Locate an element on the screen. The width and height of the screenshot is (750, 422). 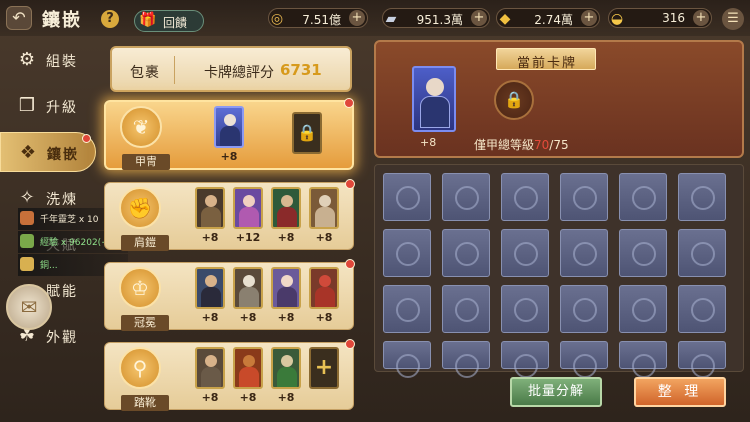
slot-medal: ⚲ 踏靴 is located at coordinates (142, 379).